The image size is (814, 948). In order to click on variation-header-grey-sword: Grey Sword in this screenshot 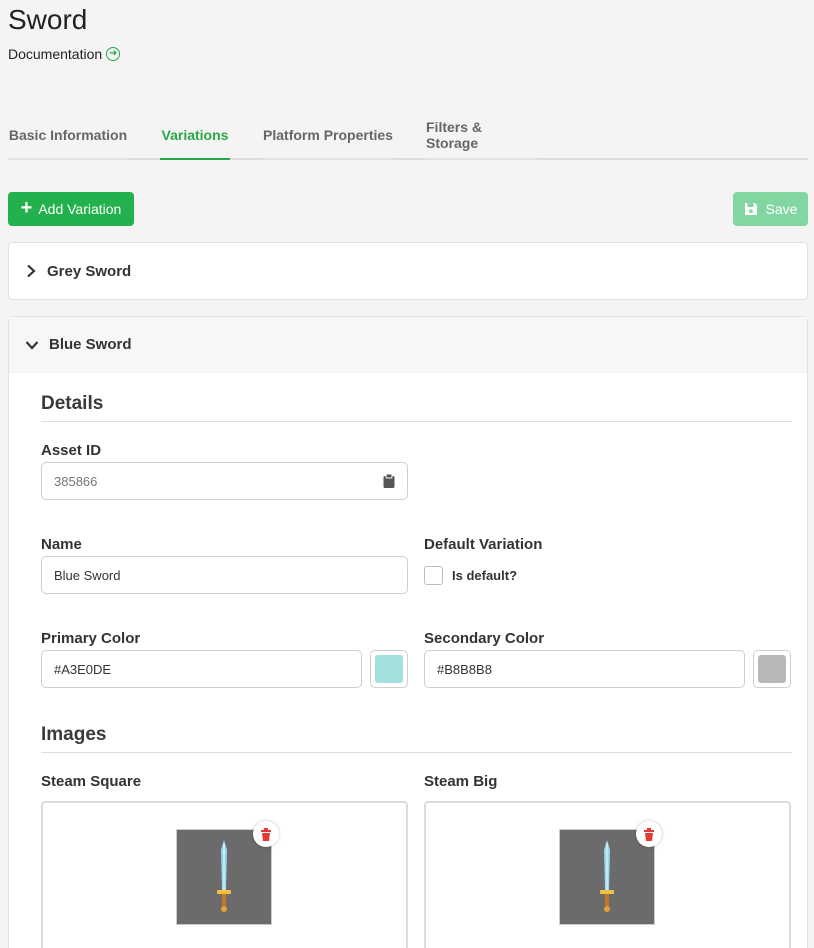, I will do `click(408, 271)`.